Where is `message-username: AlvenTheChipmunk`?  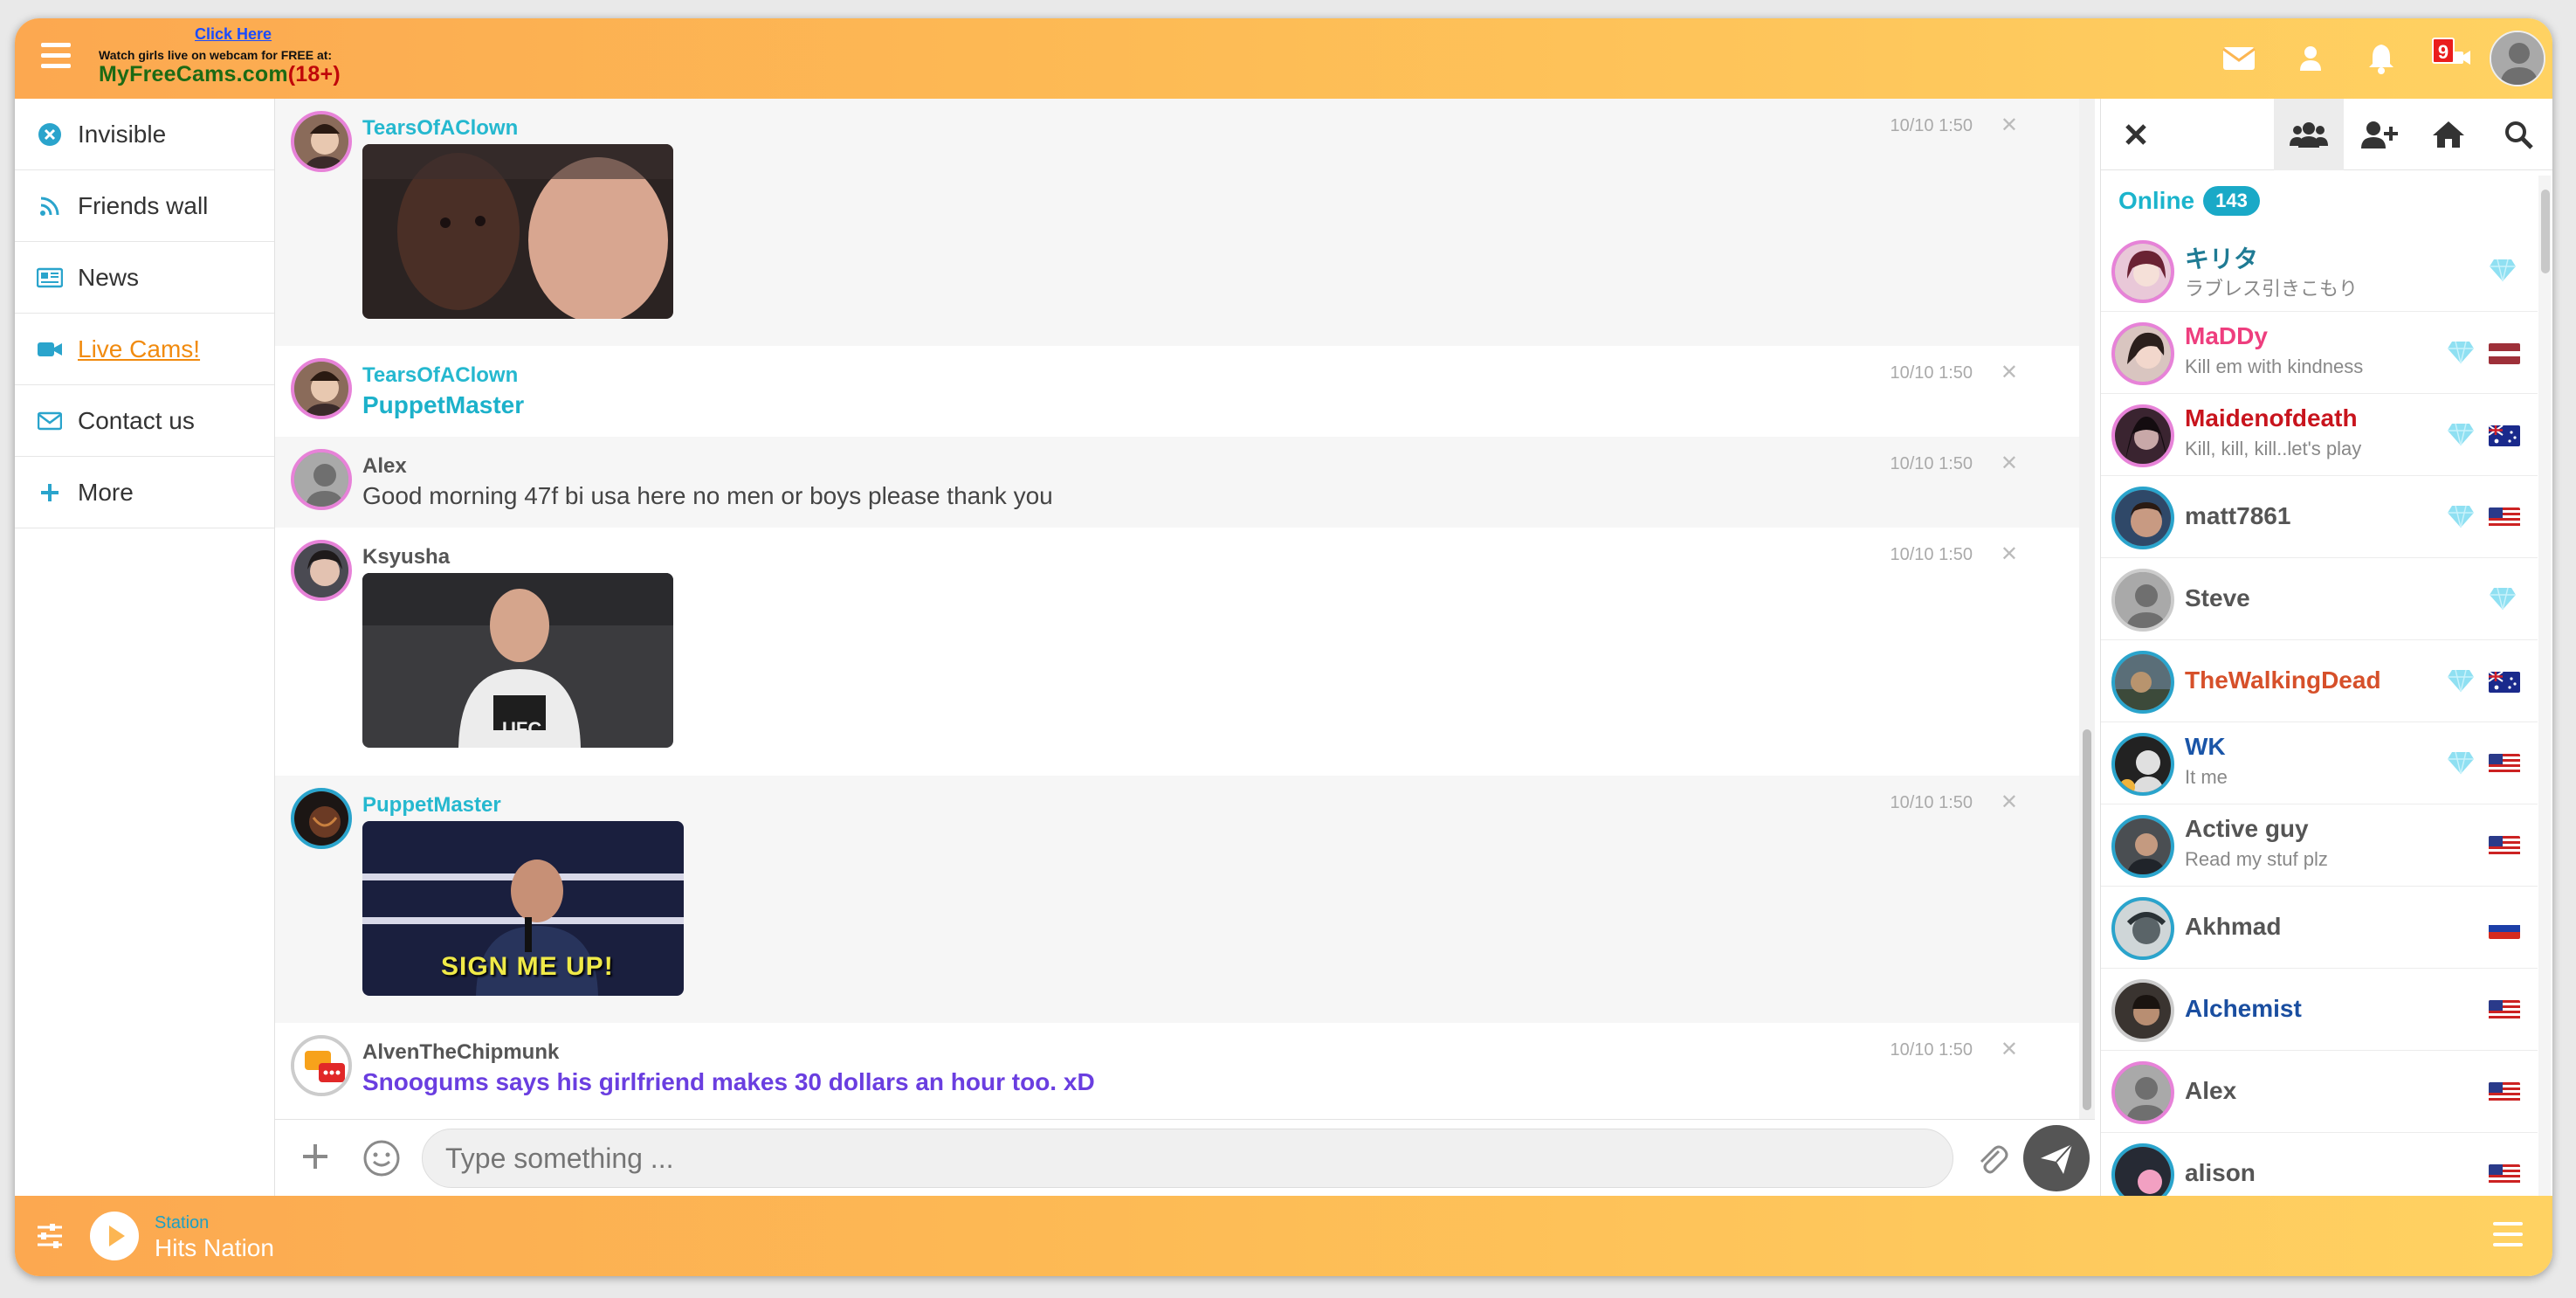 message-username: AlvenTheChipmunk is located at coordinates (460, 1052).